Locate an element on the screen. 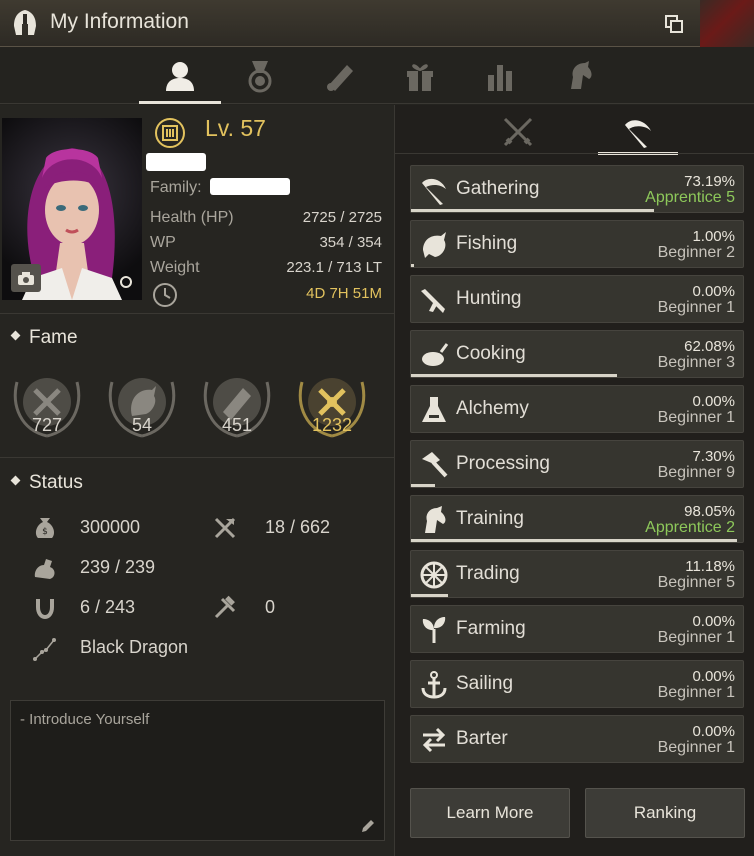 The width and height of the screenshot is (754, 856). tab-combat-skills is located at coordinates (518, 132).